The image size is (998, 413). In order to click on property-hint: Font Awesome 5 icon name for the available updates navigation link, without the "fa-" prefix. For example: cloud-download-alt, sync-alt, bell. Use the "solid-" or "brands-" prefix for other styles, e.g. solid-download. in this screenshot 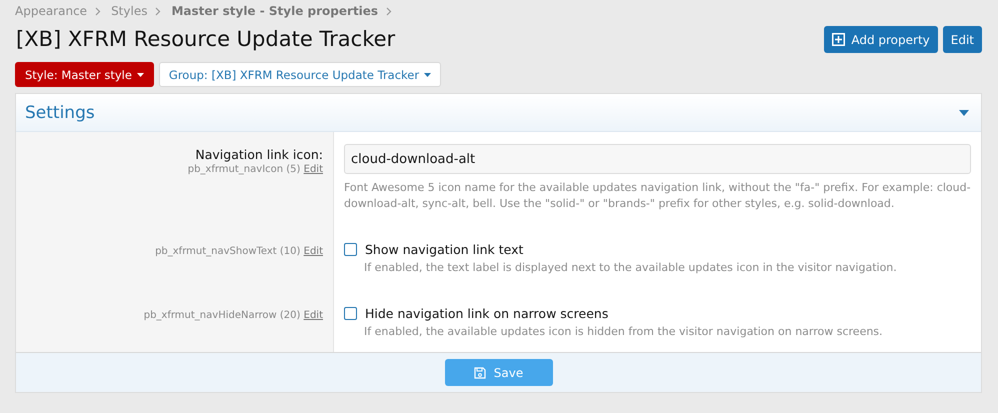, I will do `click(657, 196)`.